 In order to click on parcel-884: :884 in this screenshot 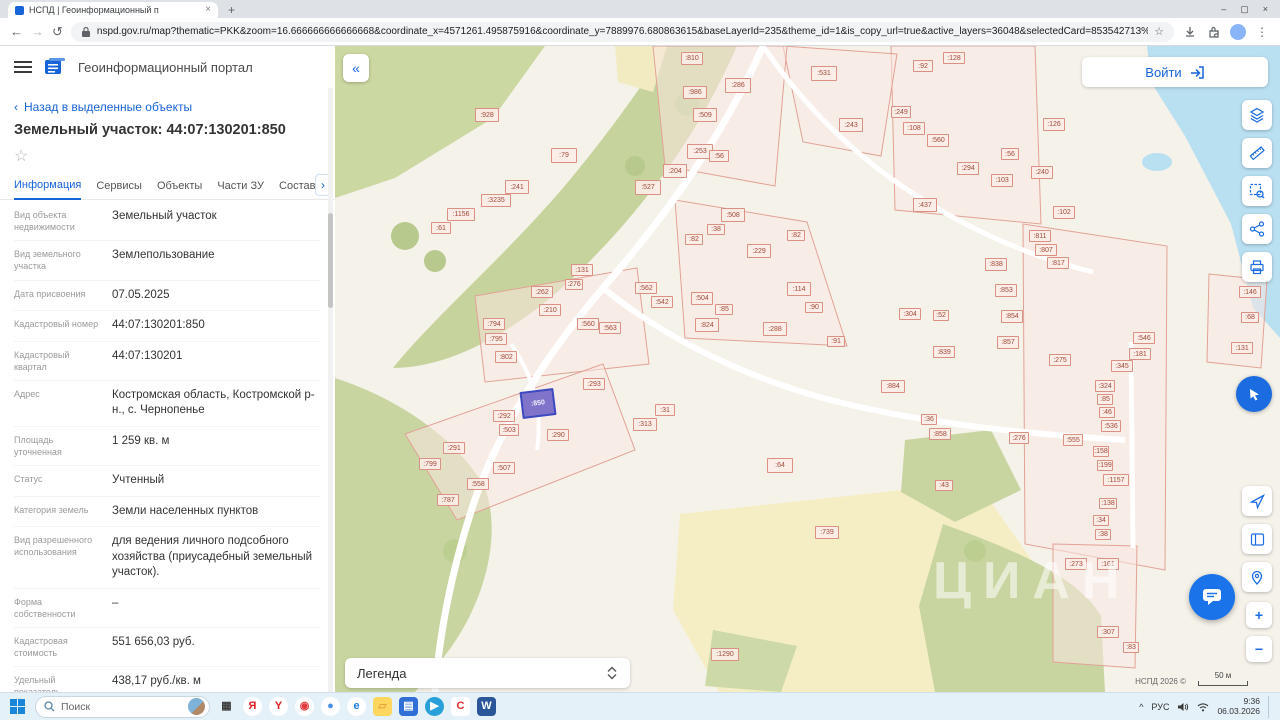, I will do `click(893, 386)`.